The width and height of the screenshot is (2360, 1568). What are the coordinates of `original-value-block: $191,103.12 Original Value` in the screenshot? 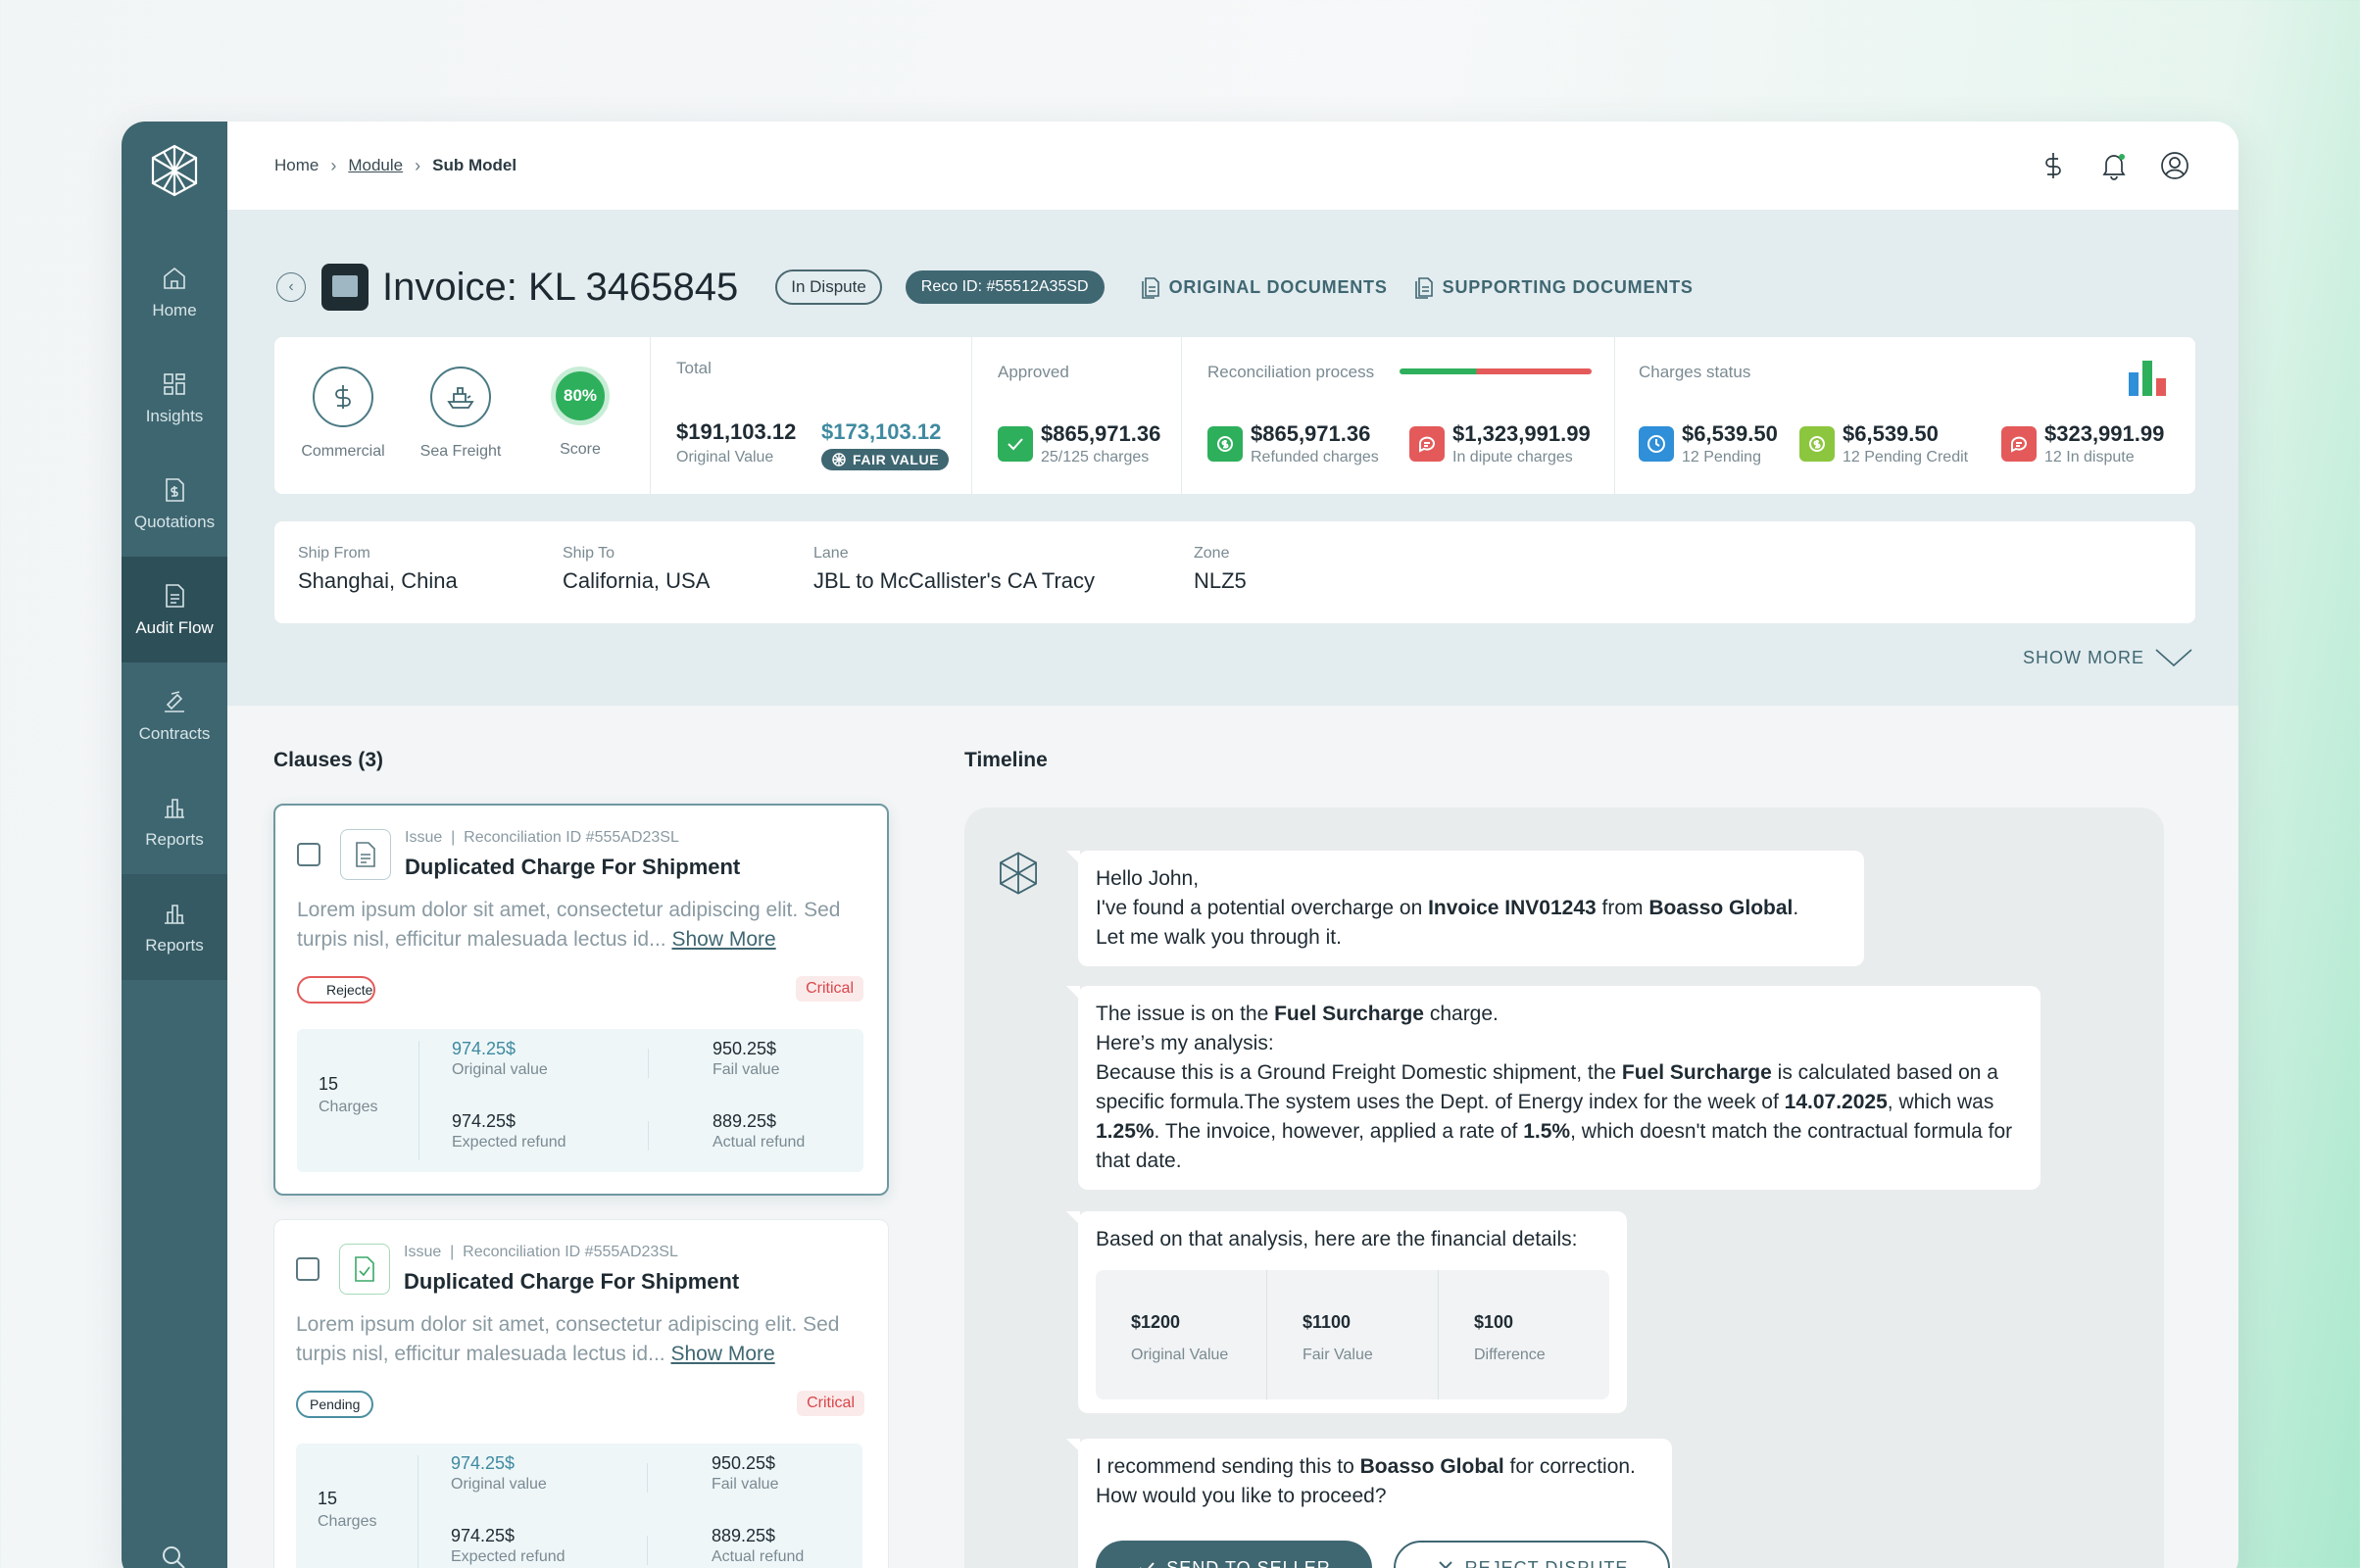 It's located at (736, 442).